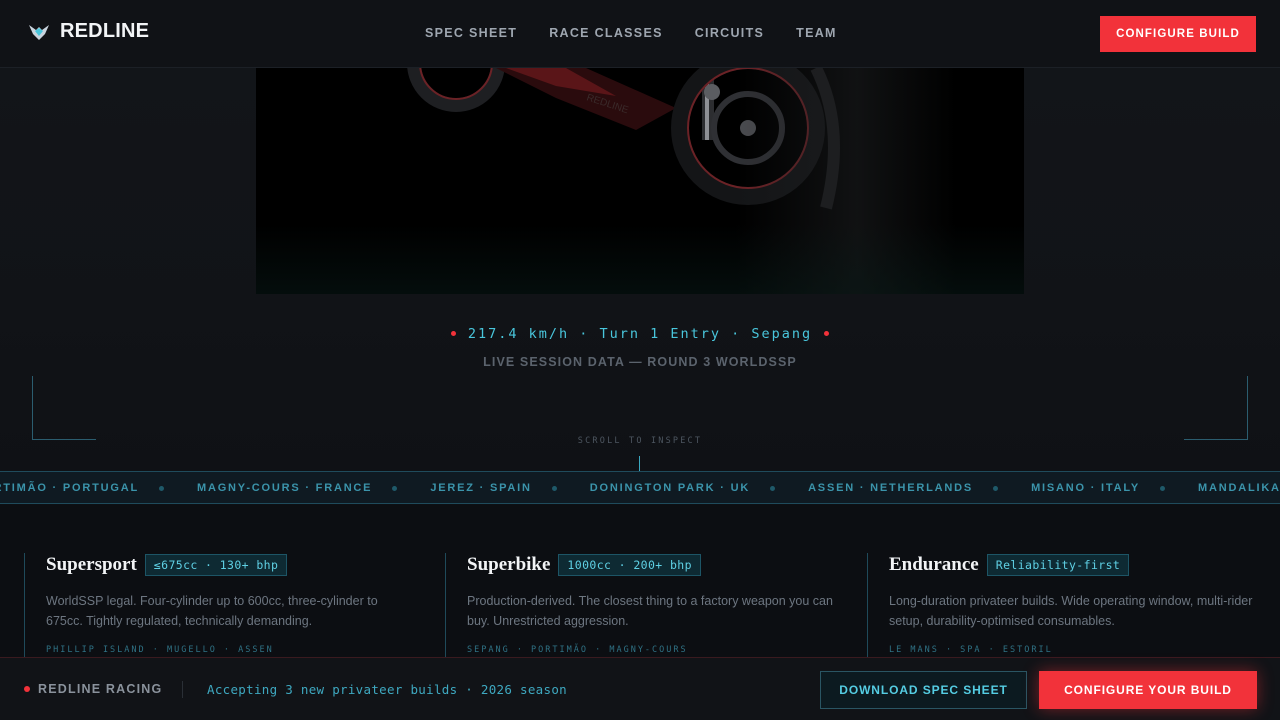 The width and height of the screenshot is (1280, 720). Describe the element at coordinates (923, 690) in the screenshot. I see `download-spec-sheet-button: DOWNLOAD SPEC SHEET` at that location.